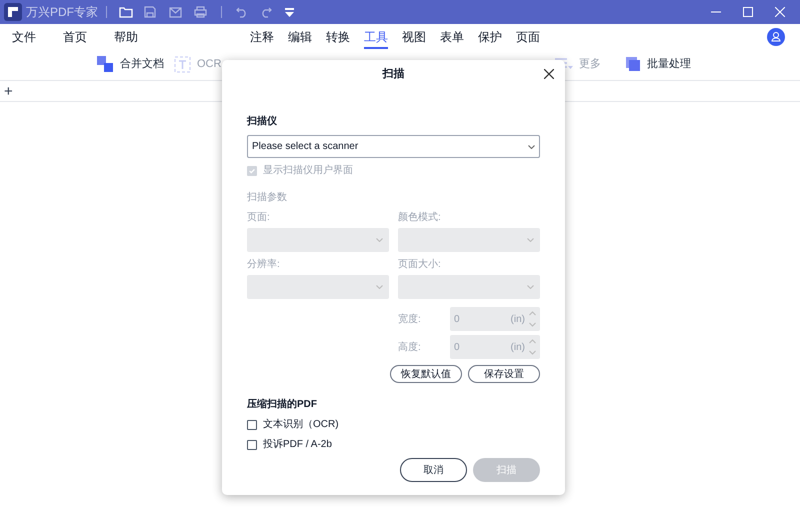 The width and height of the screenshot is (800, 527). I want to click on redo-icon, so click(266, 12).